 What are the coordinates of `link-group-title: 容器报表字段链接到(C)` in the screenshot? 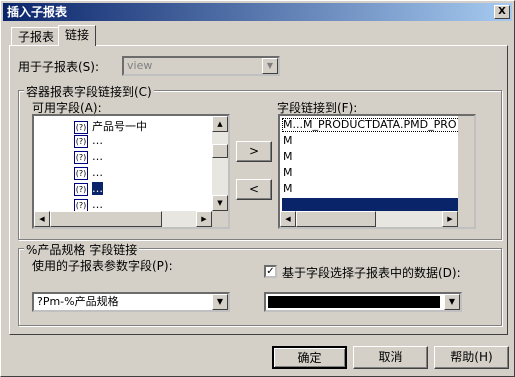 It's located at (89, 91).